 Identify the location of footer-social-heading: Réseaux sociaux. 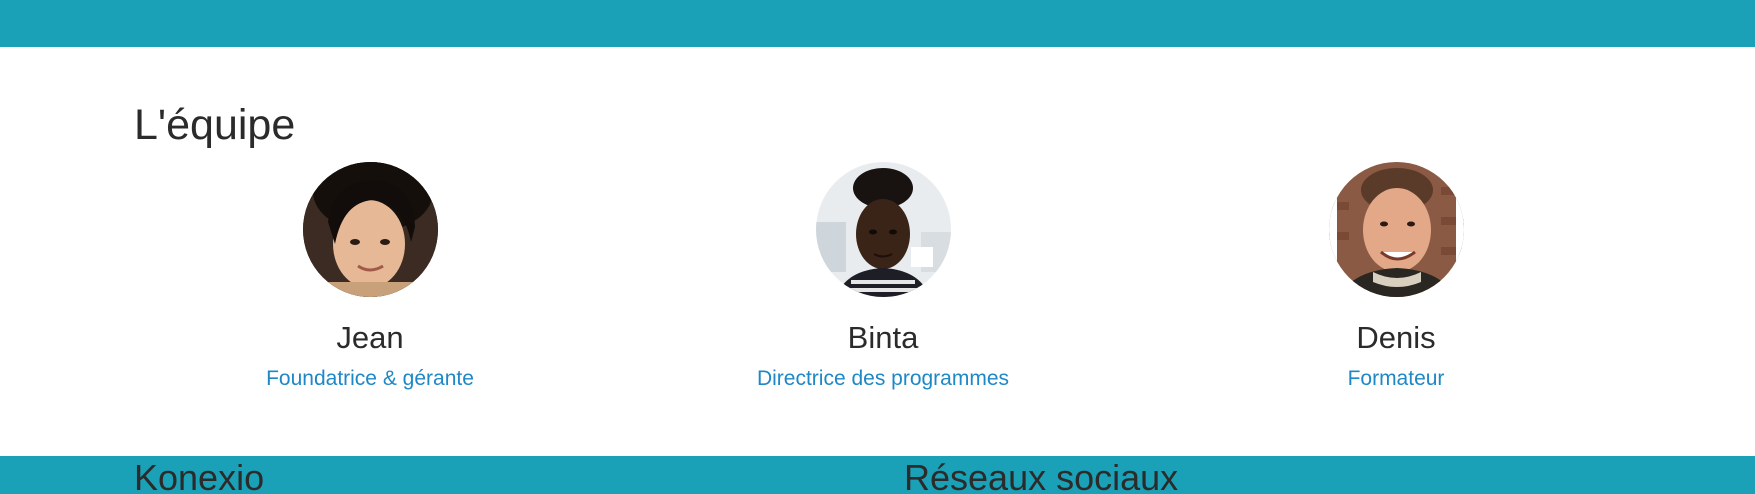
(1041, 475).